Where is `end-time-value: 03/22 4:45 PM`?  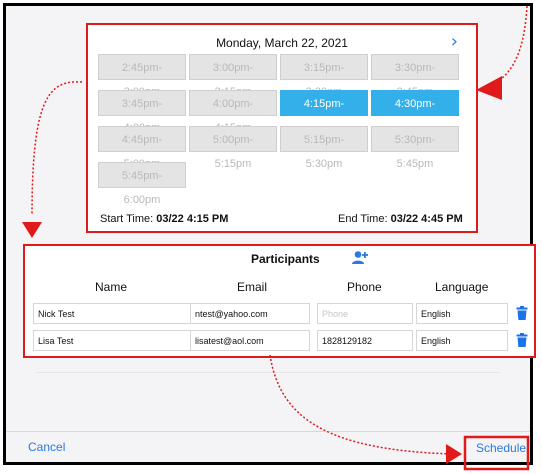
end-time-value: 03/22 4:45 PM is located at coordinates (426, 219).